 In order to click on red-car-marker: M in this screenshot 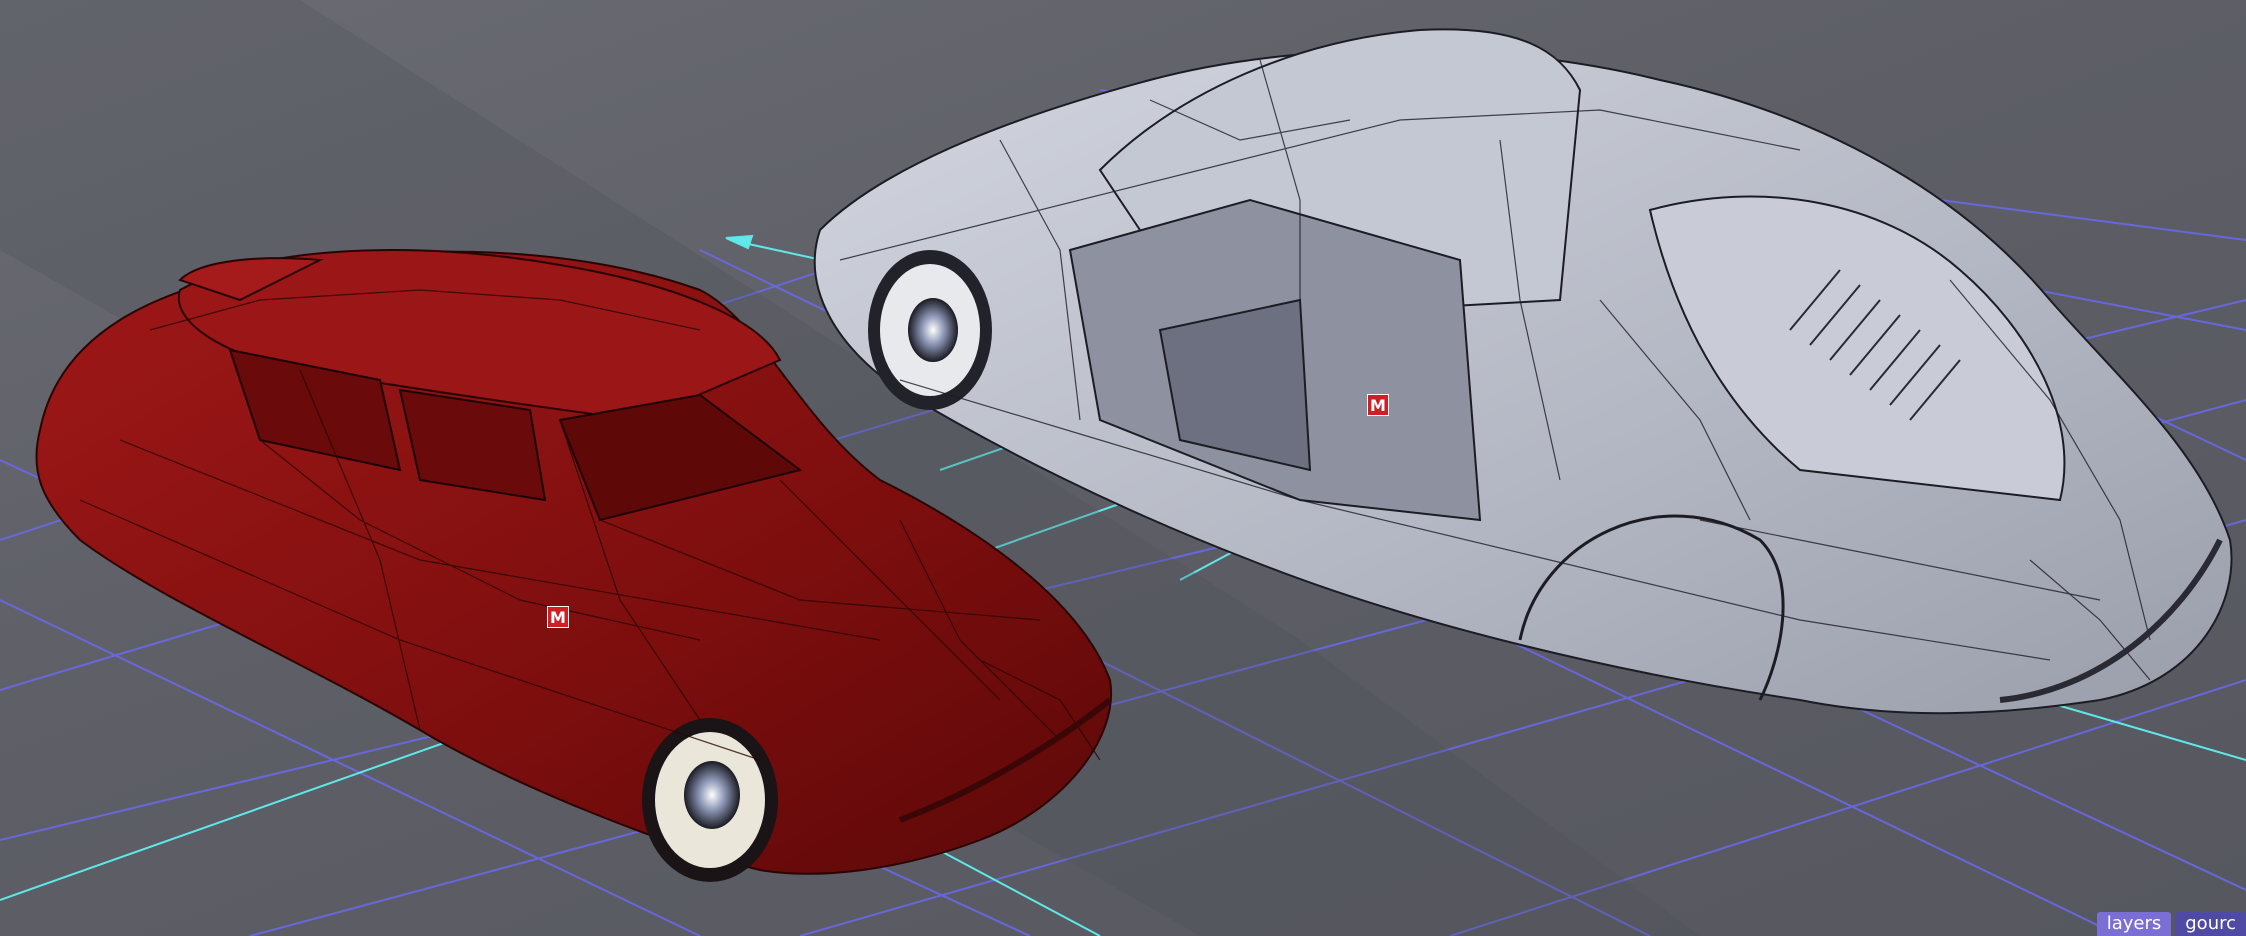, I will do `click(558, 617)`.